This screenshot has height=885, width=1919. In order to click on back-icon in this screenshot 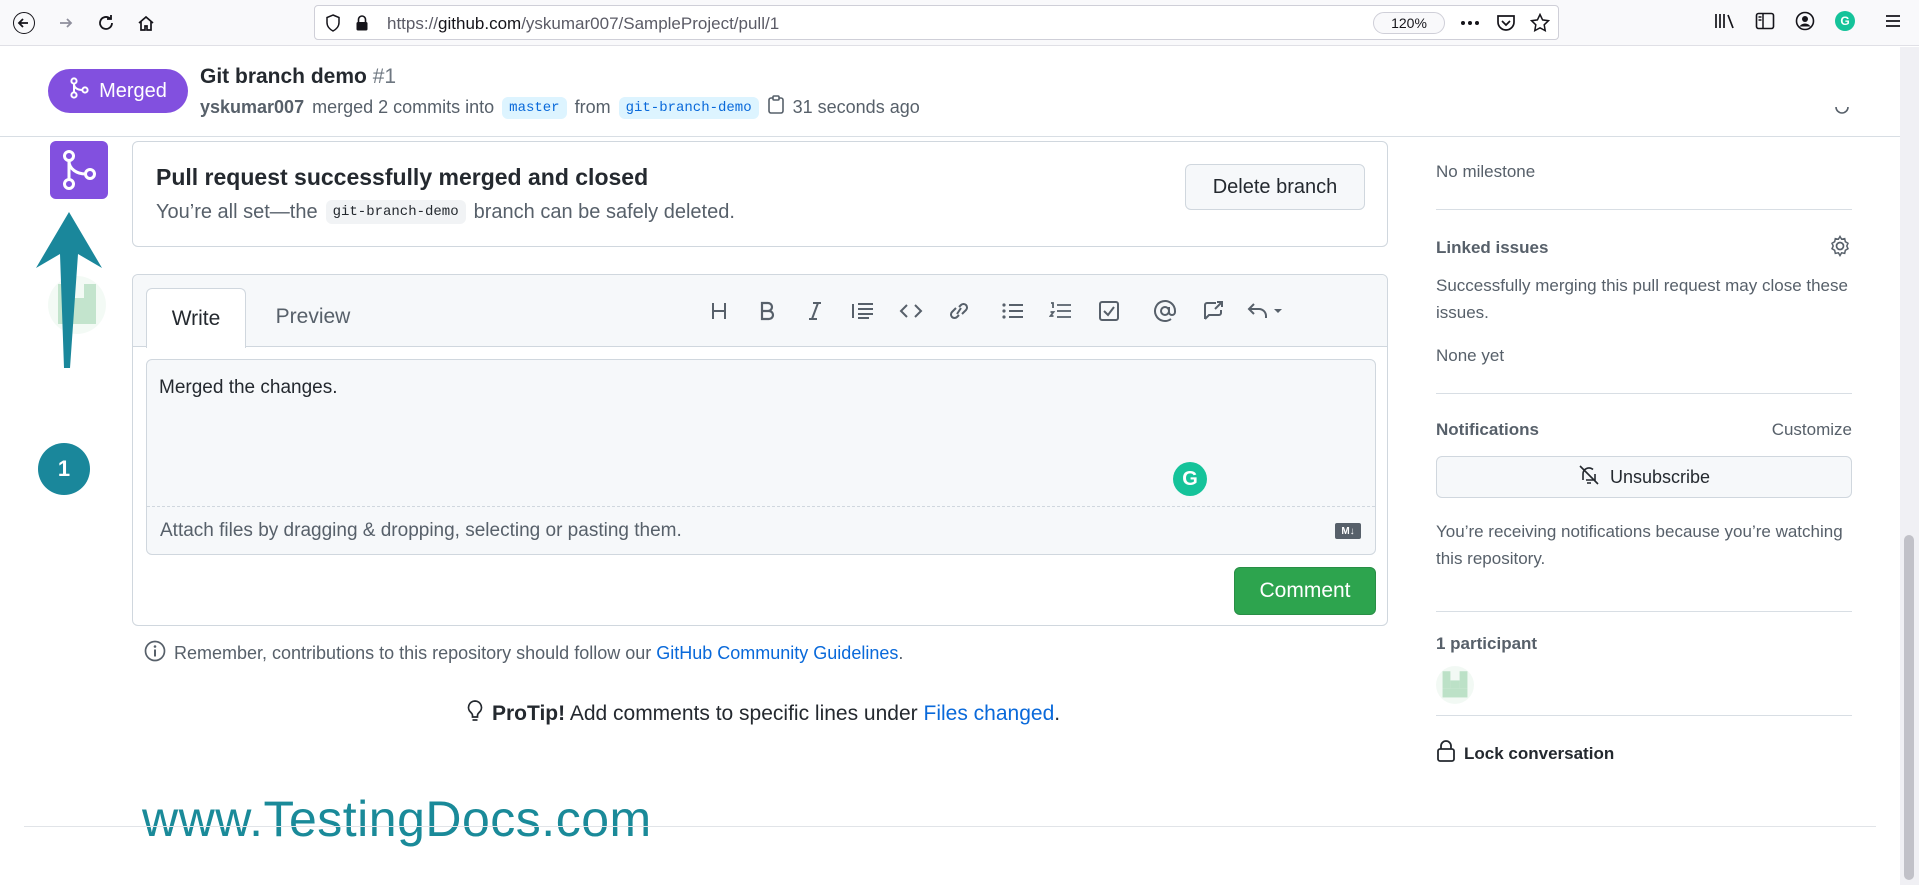, I will do `click(24, 23)`.